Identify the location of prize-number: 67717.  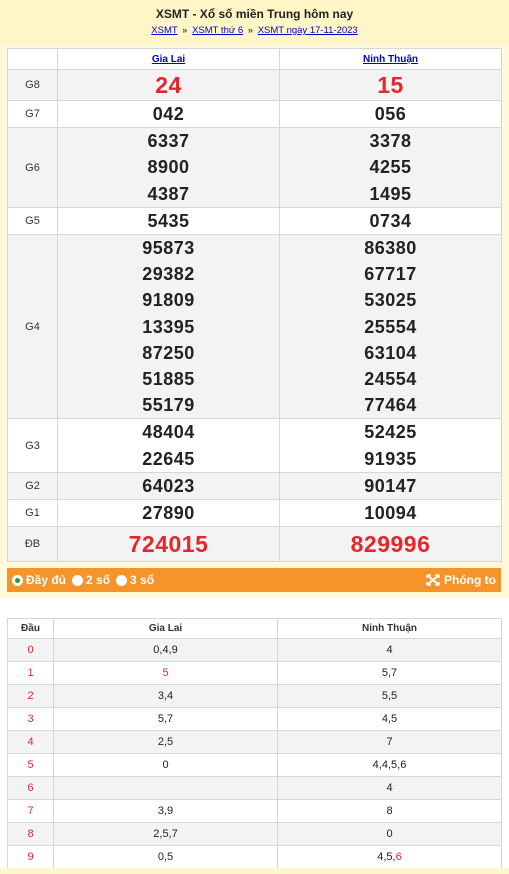
(390, 274).